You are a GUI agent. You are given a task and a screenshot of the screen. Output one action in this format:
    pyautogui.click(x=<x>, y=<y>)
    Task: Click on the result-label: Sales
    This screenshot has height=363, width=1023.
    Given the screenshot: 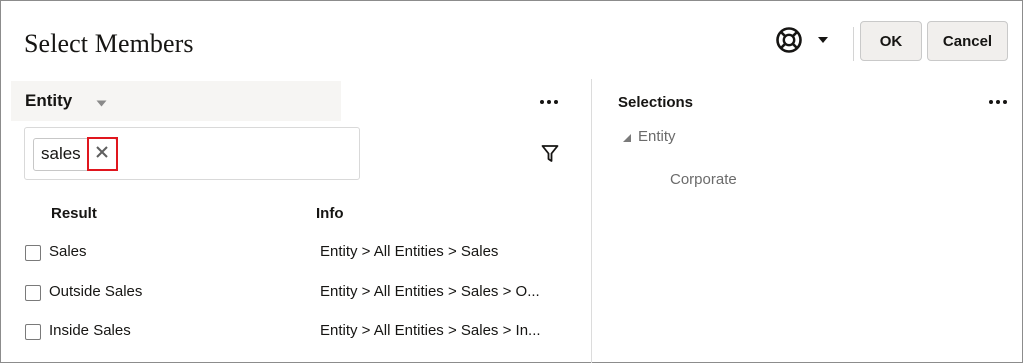 What is the action you would take?
    pyautogui.click(x=68, y=251)
    